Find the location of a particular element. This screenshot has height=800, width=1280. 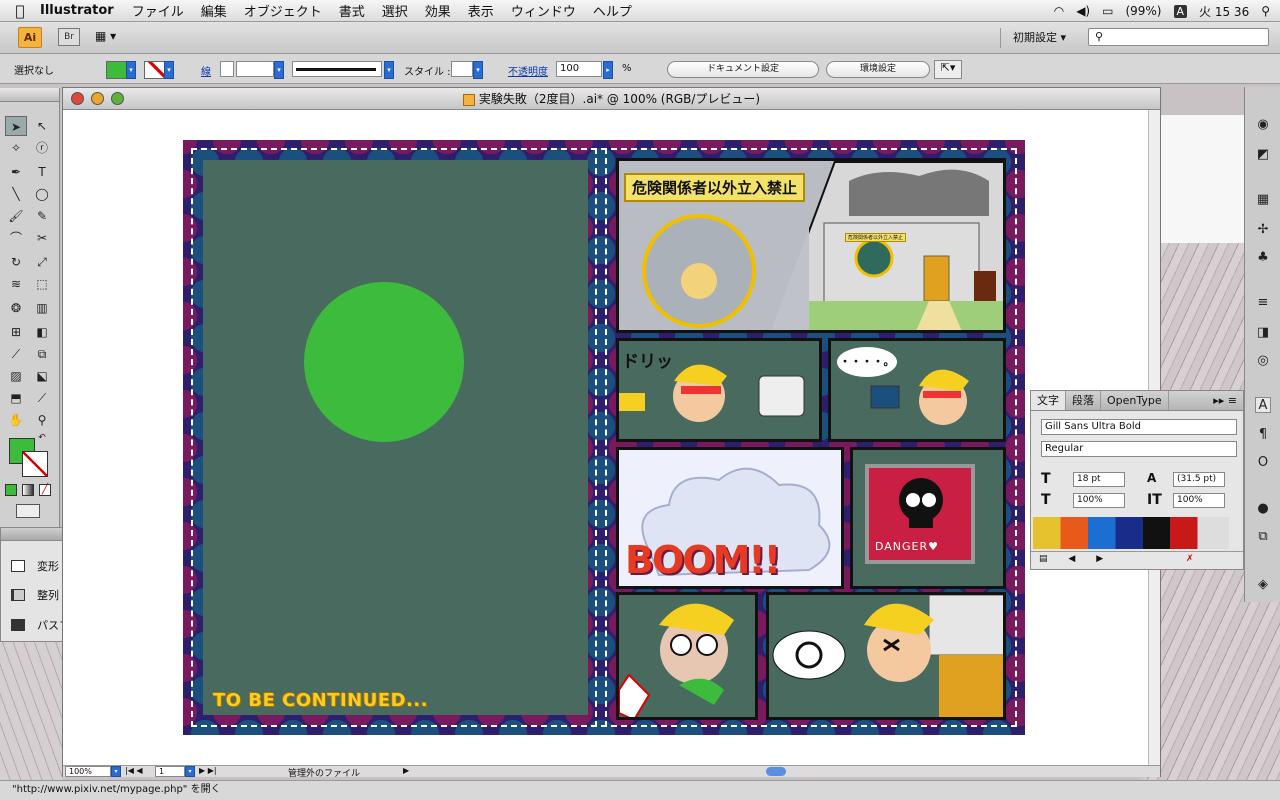

appearance-panel-icon: ● is located at coordinates (1263, 509).